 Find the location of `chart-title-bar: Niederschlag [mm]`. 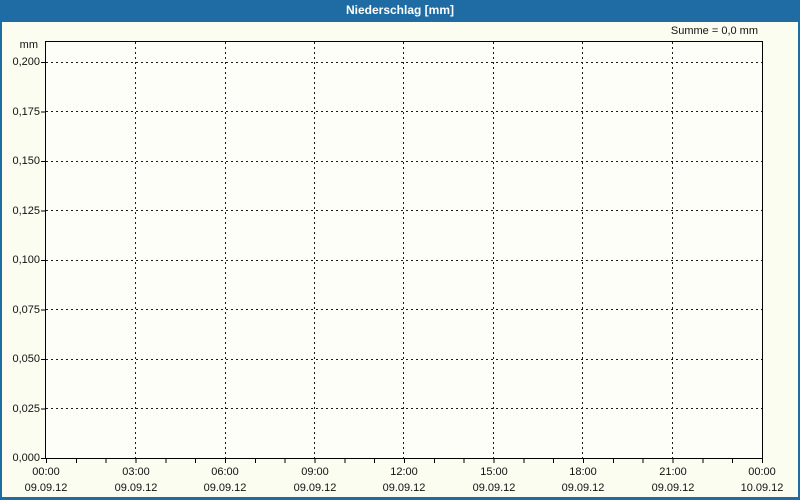

chart-title-bar: Niederschlag [mm] is located at coordinates (400, 11).